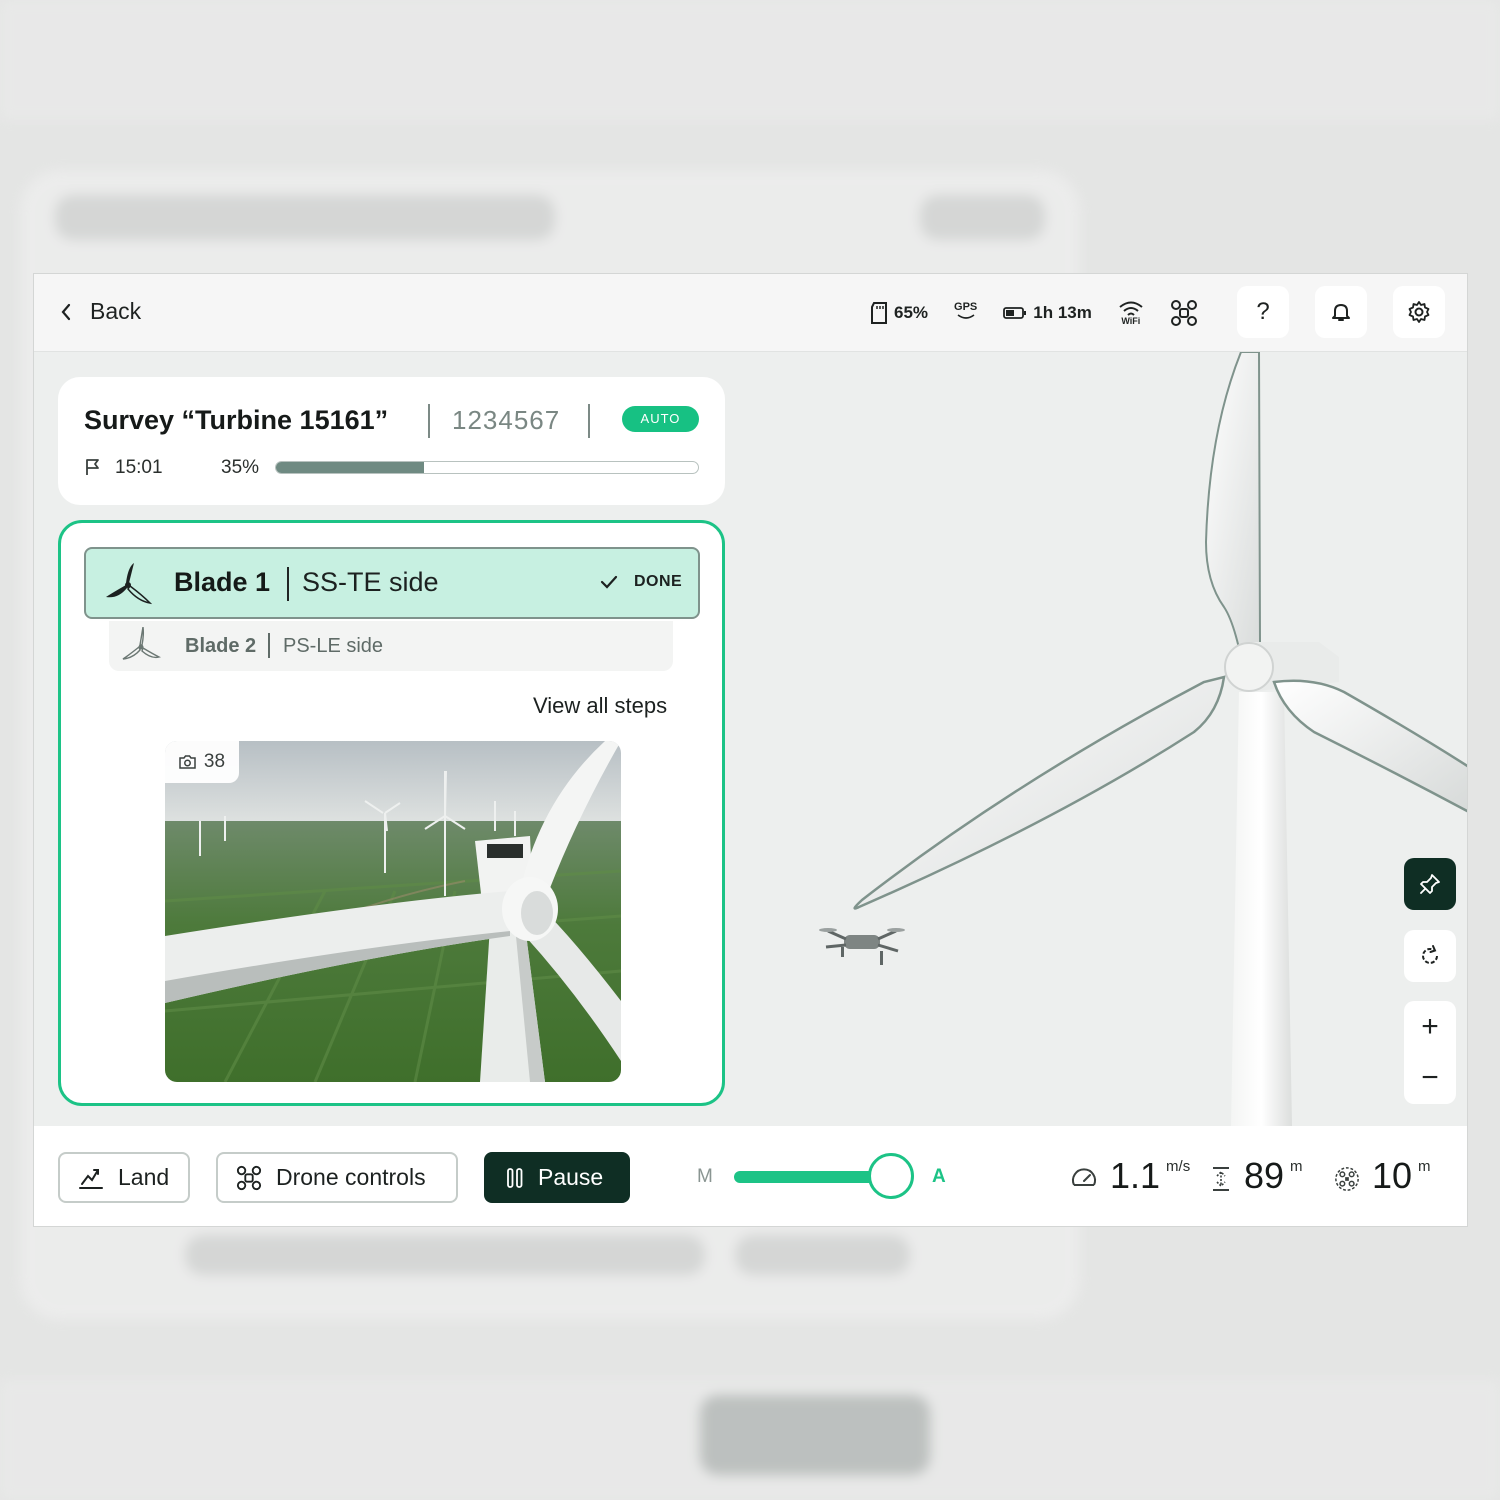 Image resolution: width=1500 pixels, height=1500 pixels. What do you see at coordinates (1392, 1175) in the screenshot?
I see `distance-value: 10` at bounding box center [1392, 1175].